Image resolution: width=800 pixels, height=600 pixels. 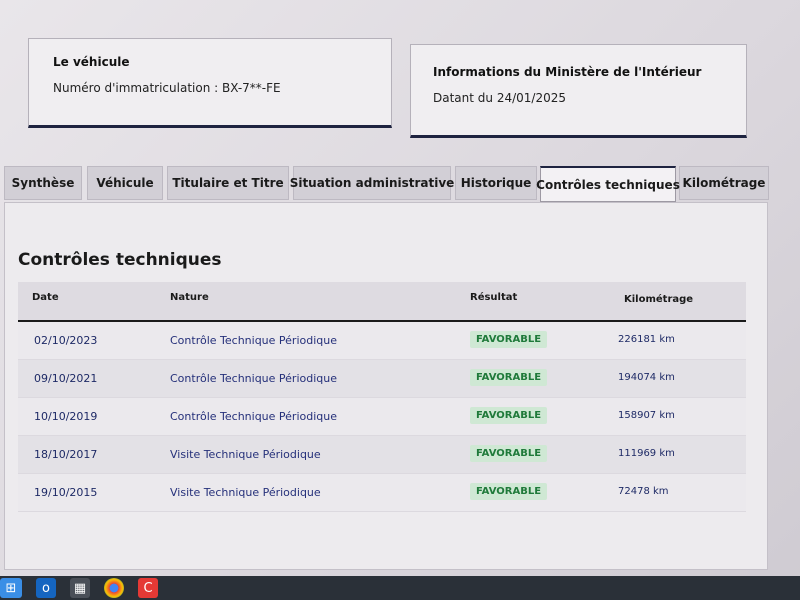 I want to click on taskbar: ⊞ o ▦ C, so click(x=400, y=588).